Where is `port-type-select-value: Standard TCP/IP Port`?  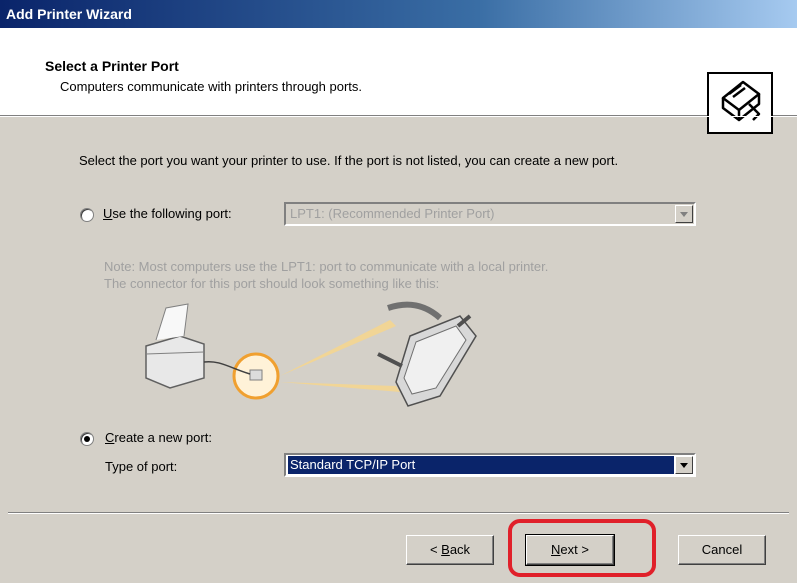
port-type-select-value: Standard TCP/IP Port is located at coordinates (481, 465).